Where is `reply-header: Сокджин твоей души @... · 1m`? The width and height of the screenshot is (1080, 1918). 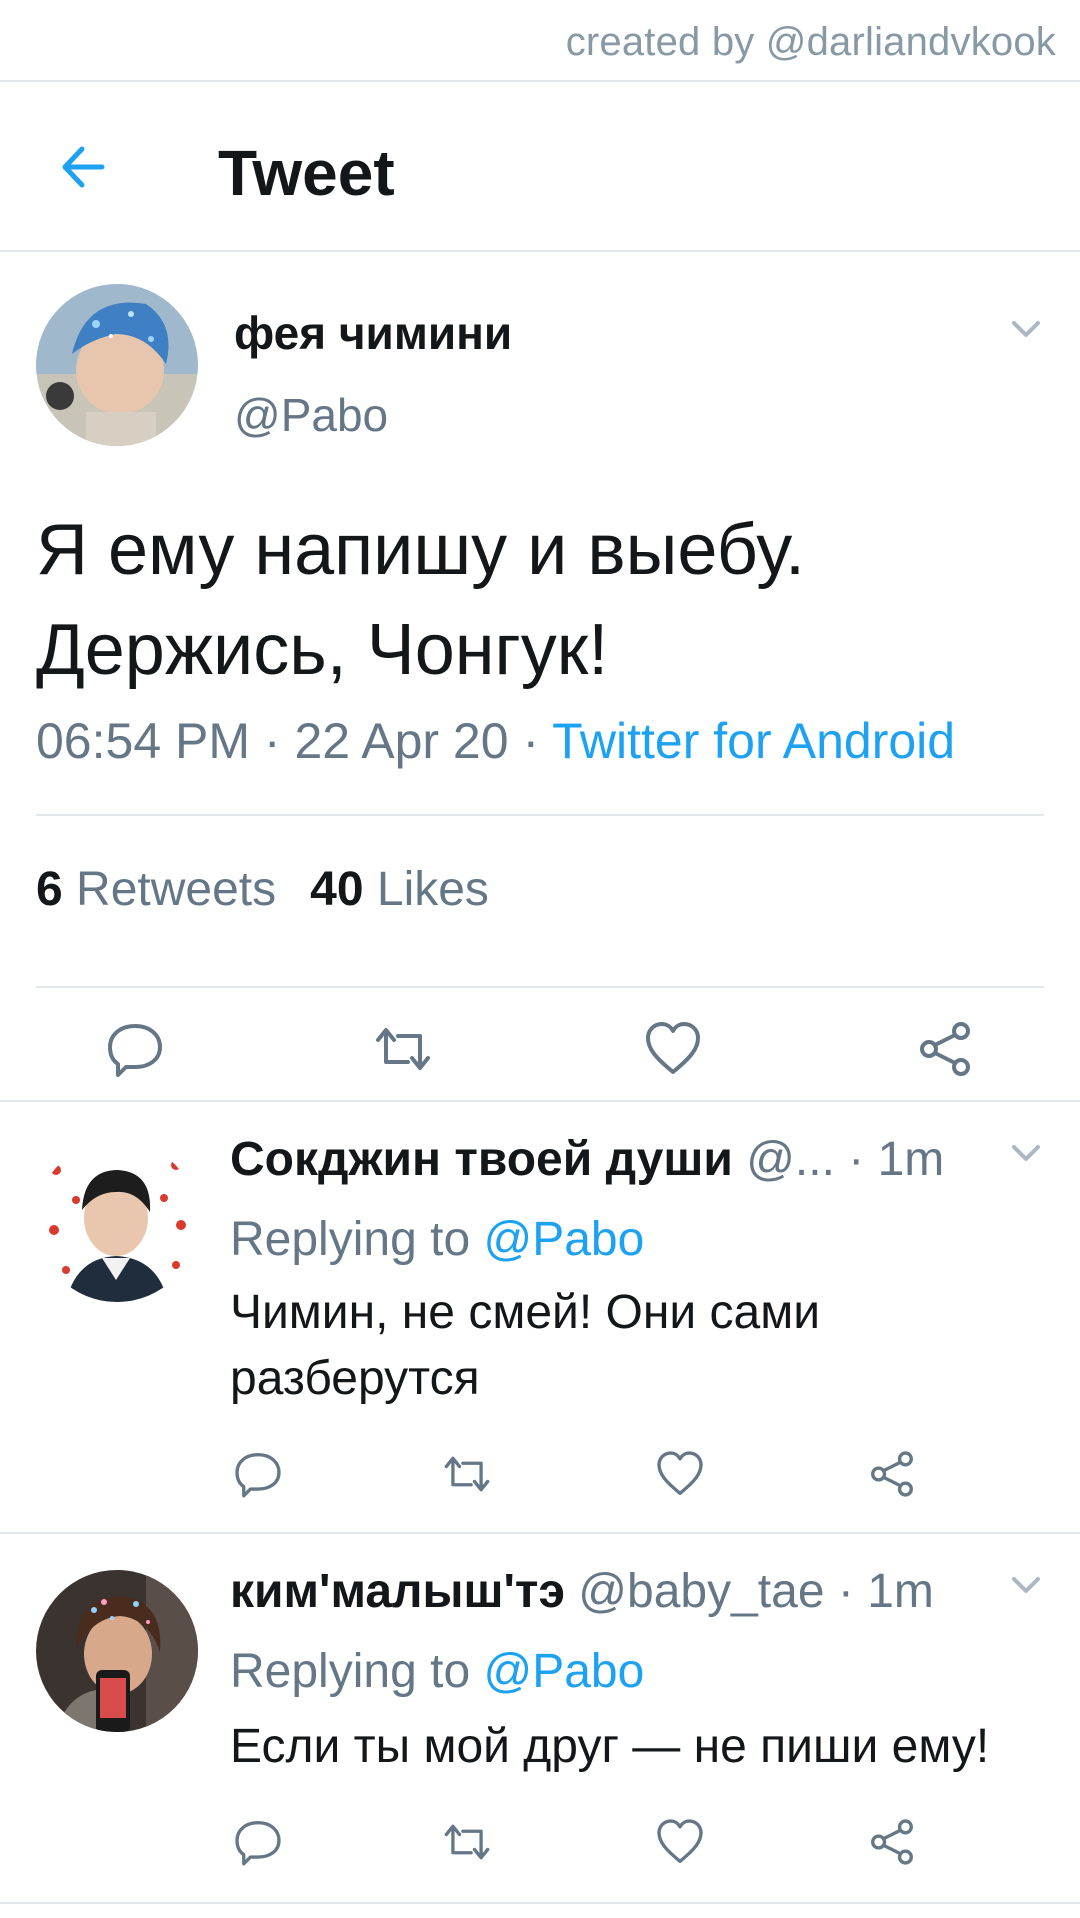 reply-header: Сокджин твоей души @... · 1m is located at coordinates (587, 1159).